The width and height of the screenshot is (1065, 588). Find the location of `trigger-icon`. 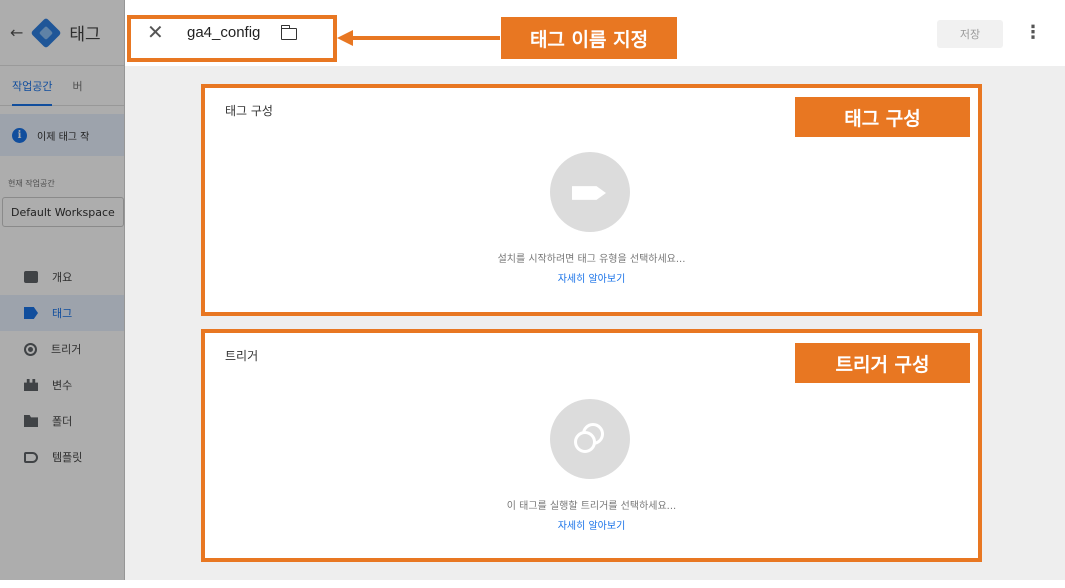

trigger-icon is located at coordinates (590, 439).